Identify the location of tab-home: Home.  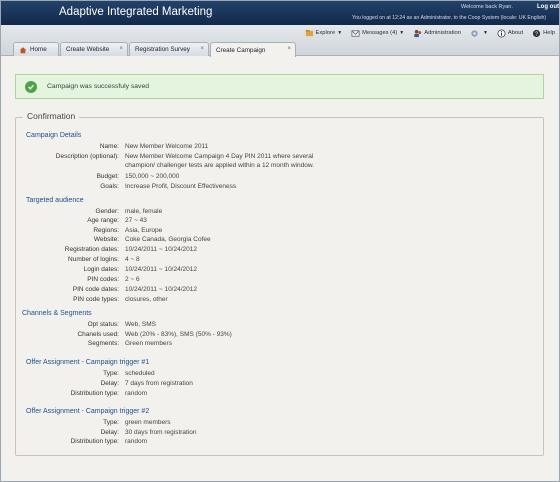
(36, 49).